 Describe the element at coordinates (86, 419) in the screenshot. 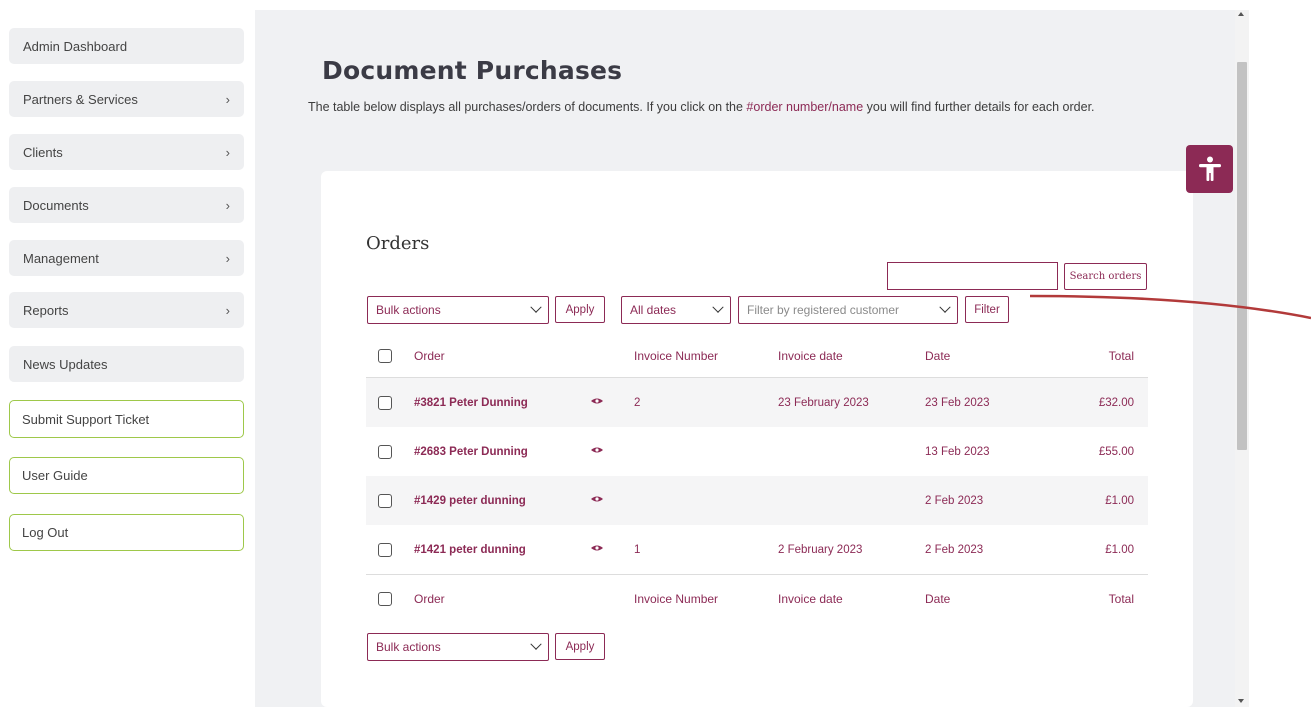

I see `button-label: Submit Support Ticket` at that location.